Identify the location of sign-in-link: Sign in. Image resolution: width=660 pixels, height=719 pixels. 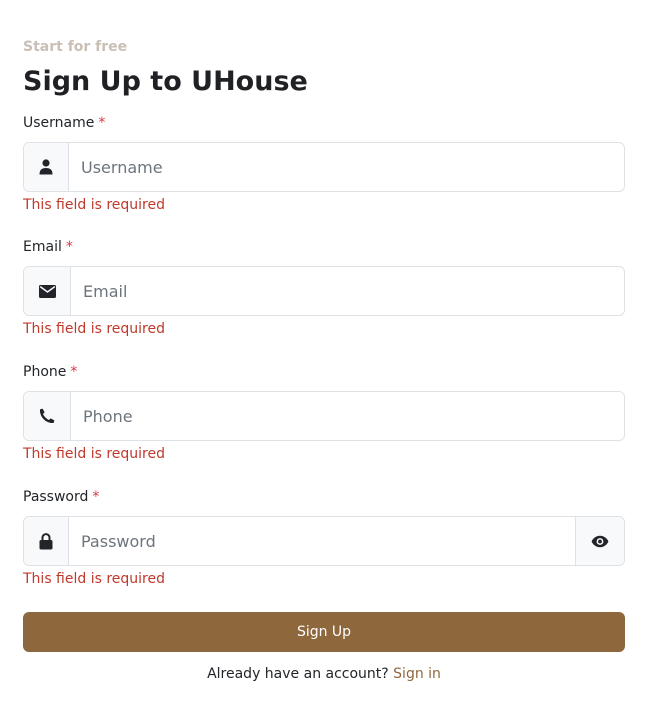
(417, 674).